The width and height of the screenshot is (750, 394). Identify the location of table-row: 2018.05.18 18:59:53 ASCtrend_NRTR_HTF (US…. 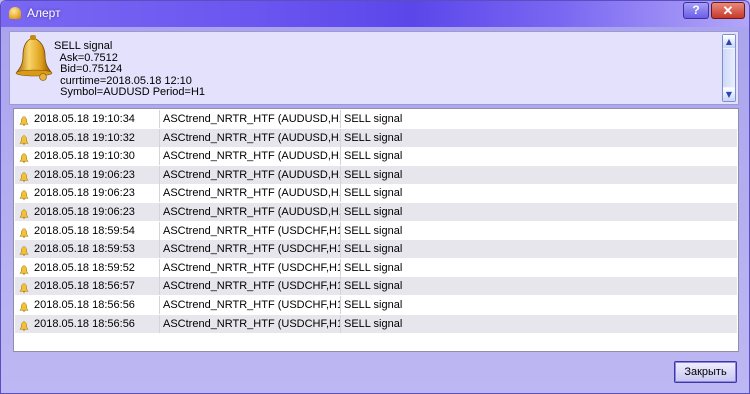
(376, 249).